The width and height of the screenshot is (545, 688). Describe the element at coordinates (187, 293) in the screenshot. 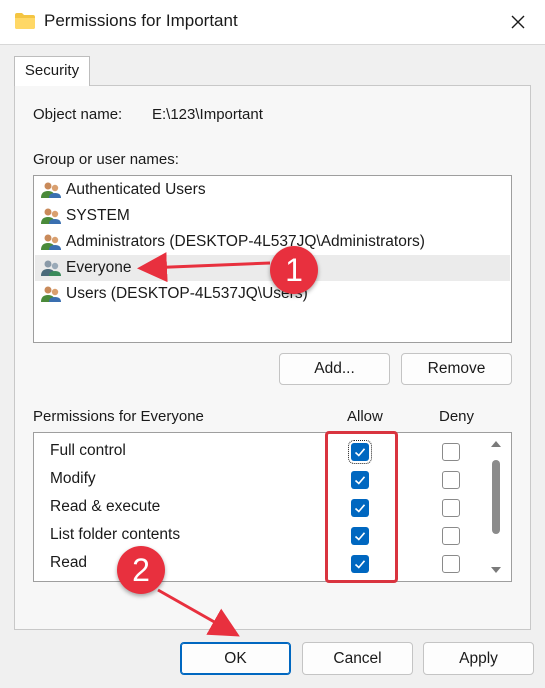

I see `list-item-label: Users (DESKTOP-4L537JQ\Users)` at that location.